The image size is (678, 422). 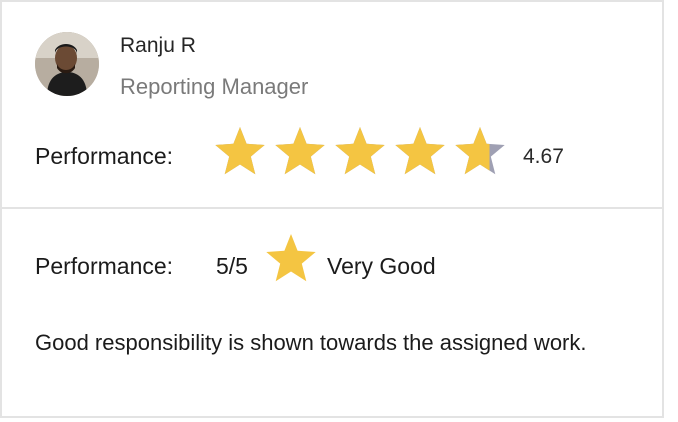 I want to click on reviewer-avatar, so click(x=67, y=64).